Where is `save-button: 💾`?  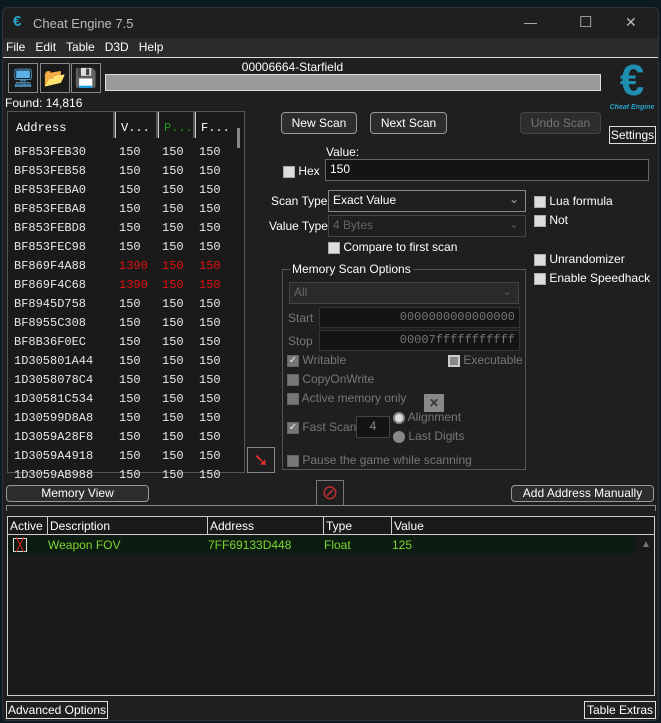
save-button: 💾 is located at coordinates (86, 78).